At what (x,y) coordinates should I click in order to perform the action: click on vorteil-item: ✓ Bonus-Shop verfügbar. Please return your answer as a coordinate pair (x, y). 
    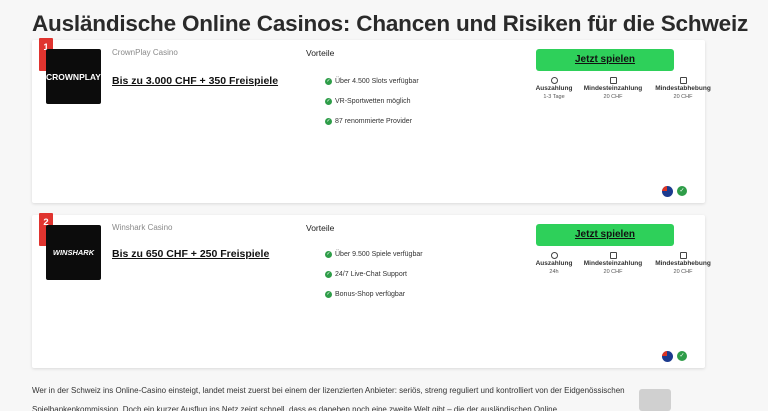
    Looking at the image, I should click on (365, 294).